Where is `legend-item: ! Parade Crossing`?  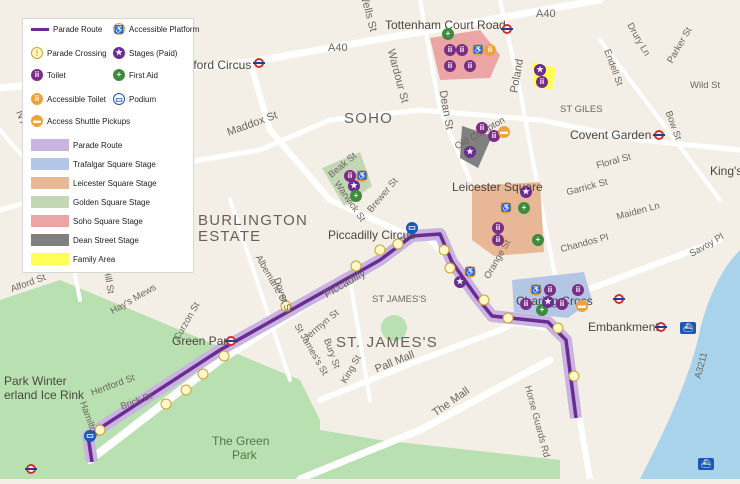 legend-item: ! Parade Crossing is located at coordinates (69, 53).